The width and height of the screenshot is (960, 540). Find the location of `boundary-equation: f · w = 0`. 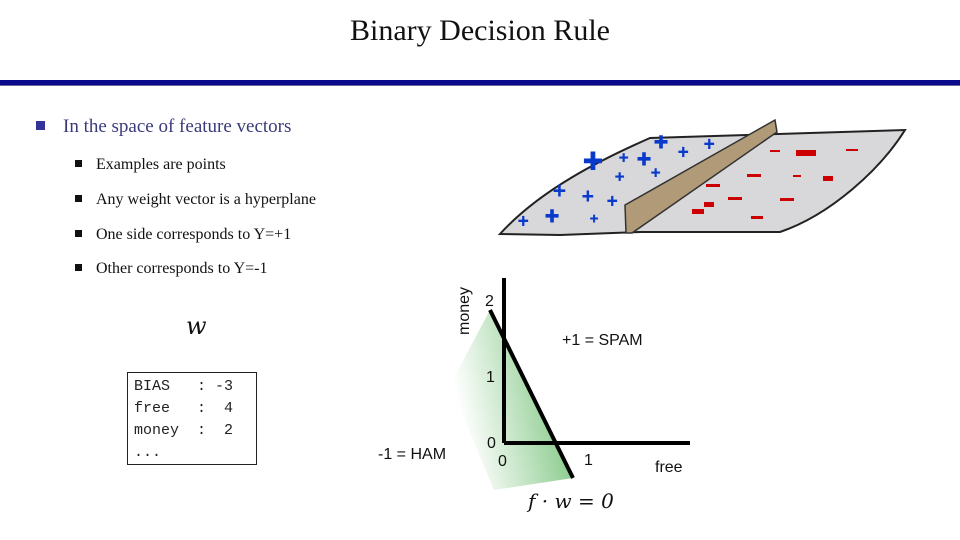

boundary-equation: f · w = 0 is located at coordinates (570, 501).